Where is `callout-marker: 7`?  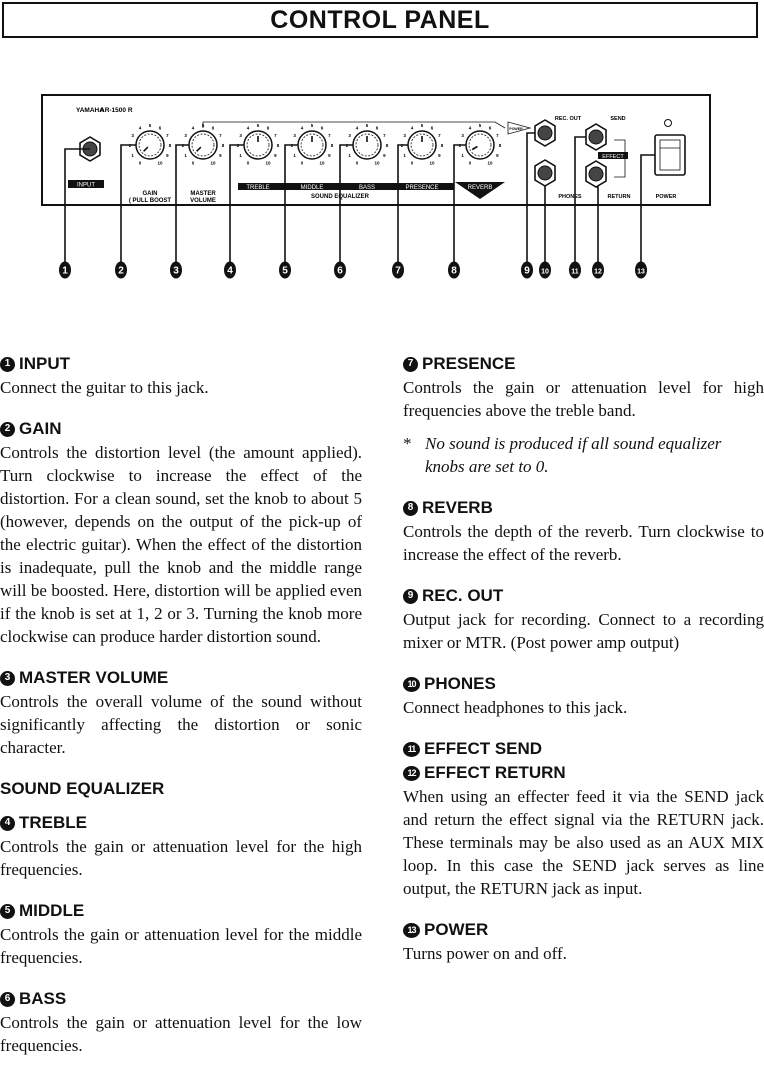
callout-marker: 7 is located at coordinates (398, 270).